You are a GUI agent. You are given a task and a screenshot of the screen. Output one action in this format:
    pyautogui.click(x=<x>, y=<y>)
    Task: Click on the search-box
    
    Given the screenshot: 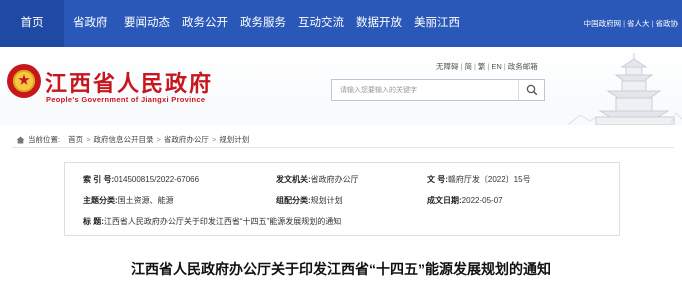 What is the action you would take?
    pyautogui.click(x=438, y=90)
    